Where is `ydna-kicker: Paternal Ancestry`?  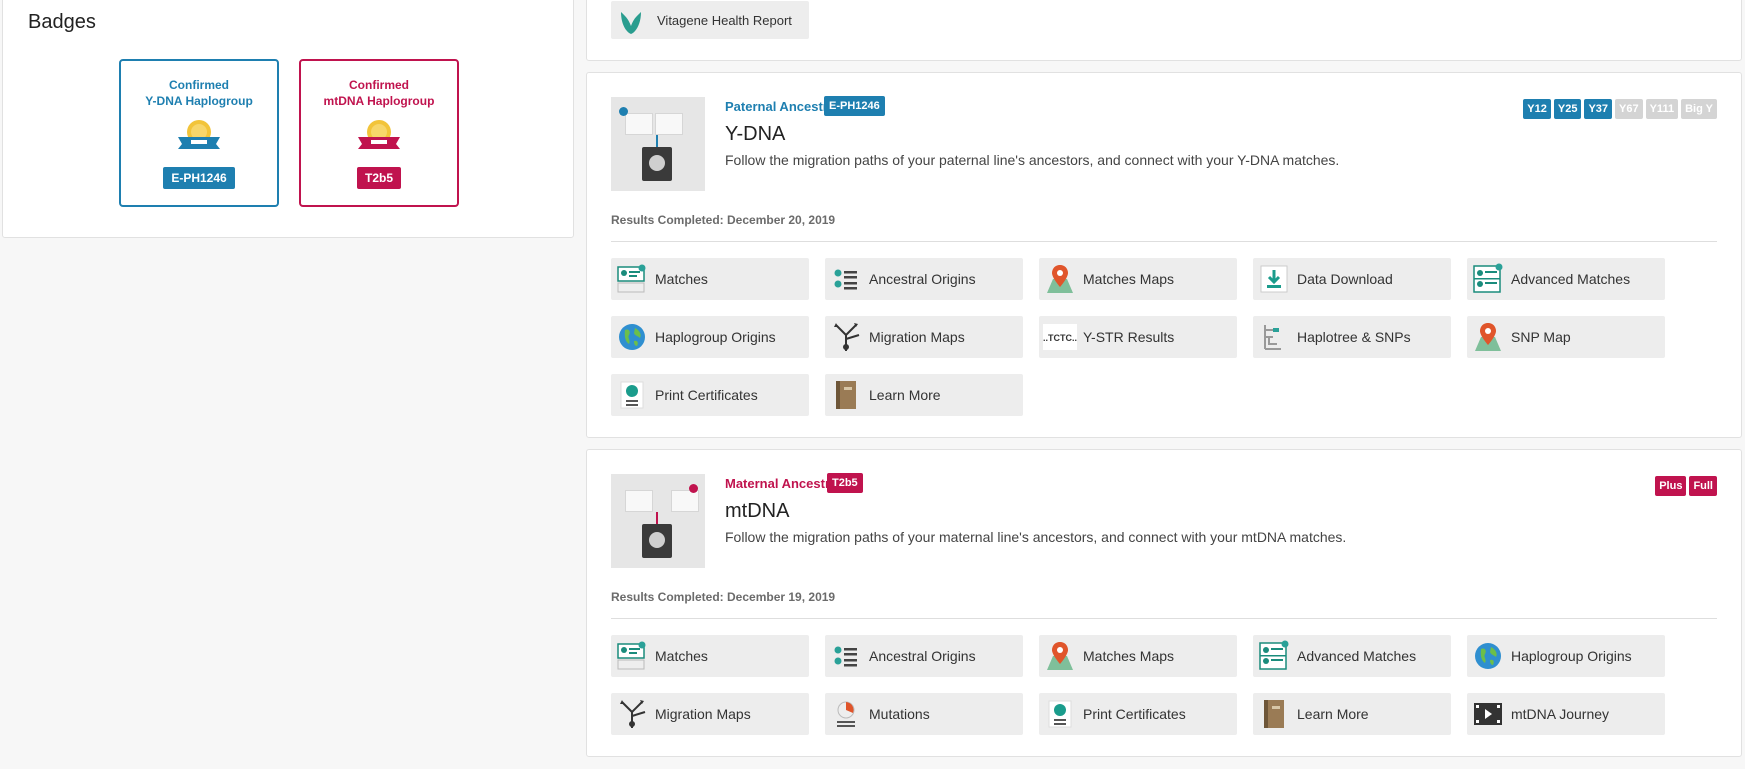
ydna-kicker: Paternal Ancestry is located at coordinates (780, 106).